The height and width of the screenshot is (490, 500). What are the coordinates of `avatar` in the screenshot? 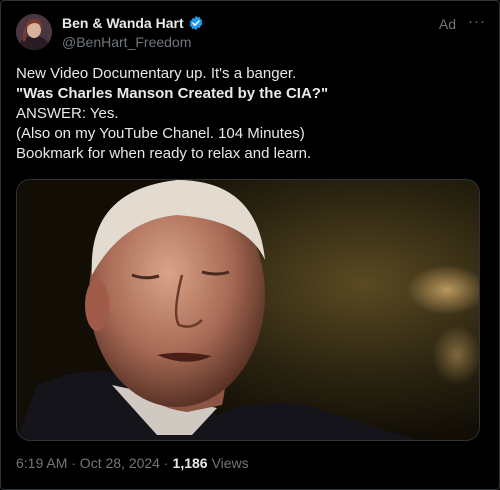 It's located at (34, 32).